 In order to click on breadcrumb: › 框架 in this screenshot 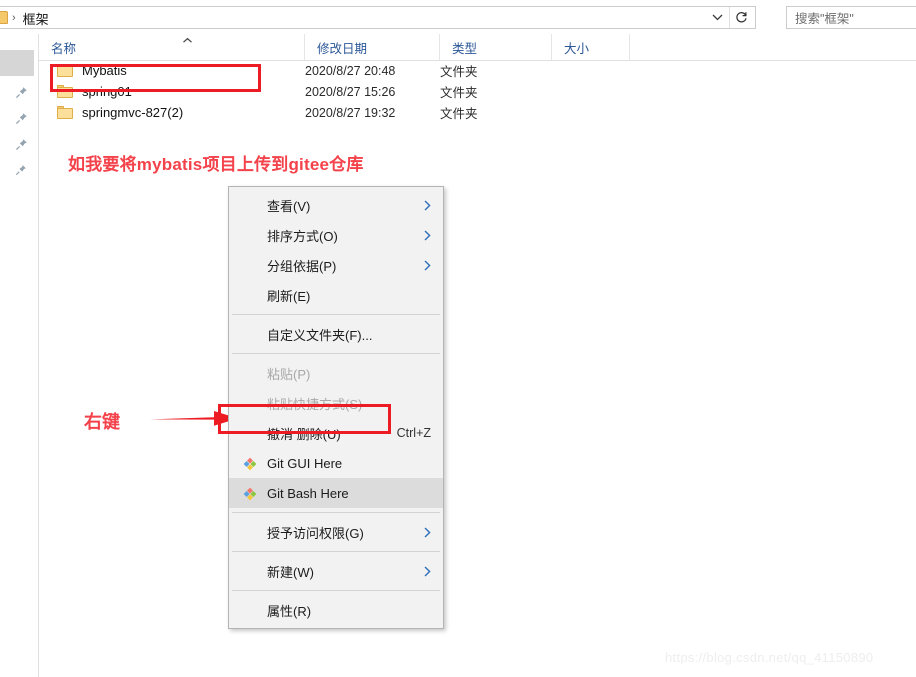, I will do `click(30, 18)`.